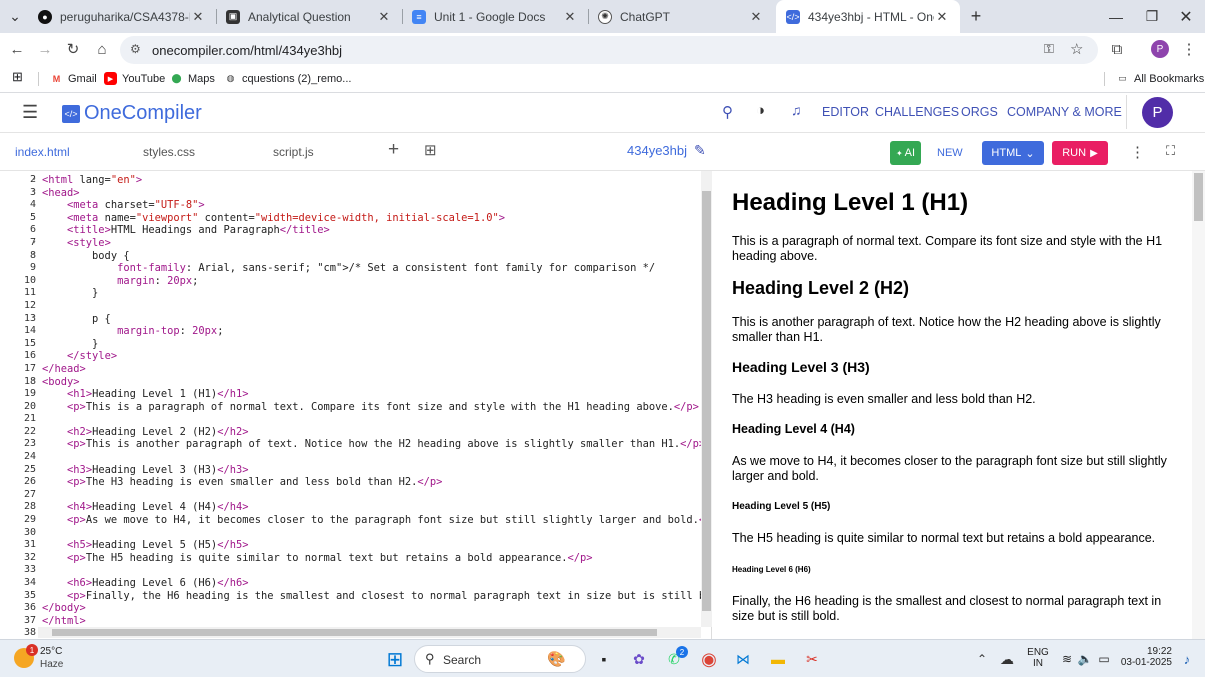 The width and height of the screenshot is (1205, 677). I want to click on code-line: </head>, so click(372, 369).